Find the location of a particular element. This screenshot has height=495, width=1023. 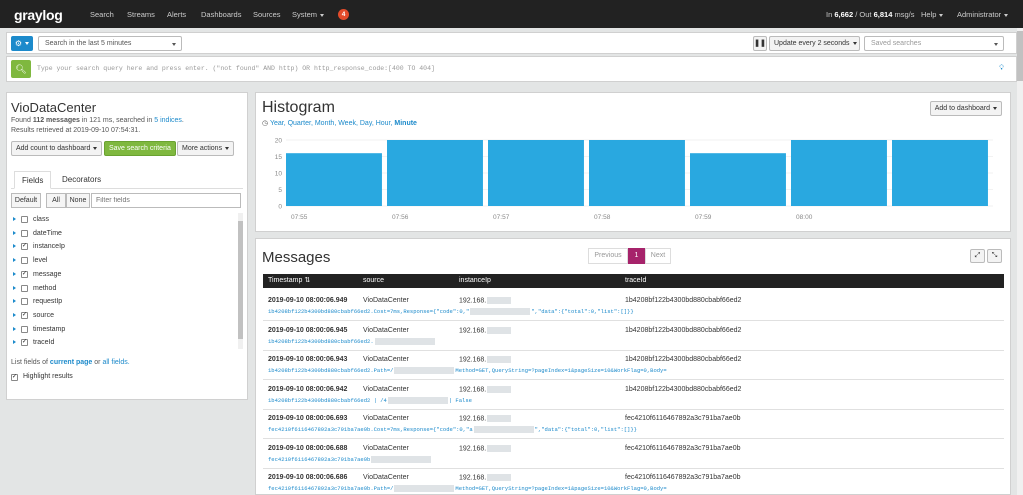

column-instanceip: instanceIp is located at coordinates (475, 281).